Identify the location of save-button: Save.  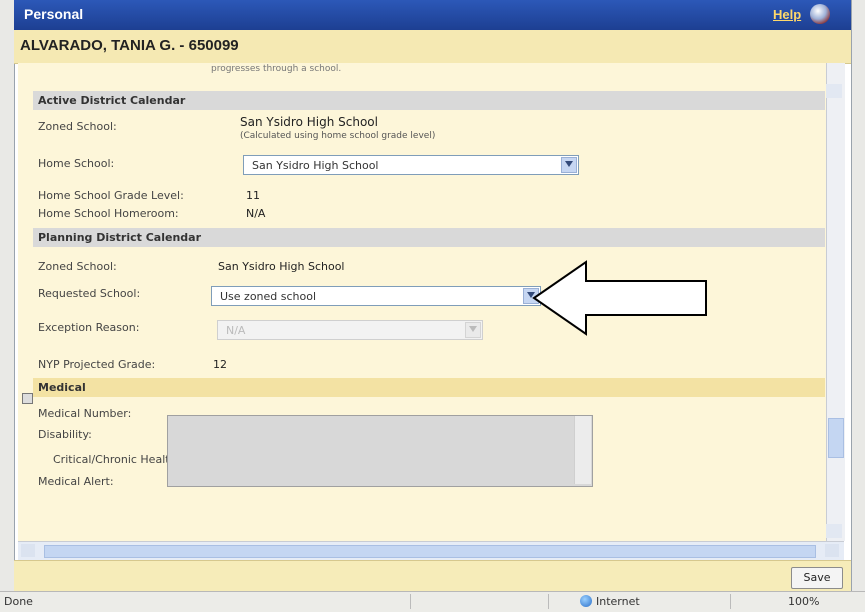
(817, 578).